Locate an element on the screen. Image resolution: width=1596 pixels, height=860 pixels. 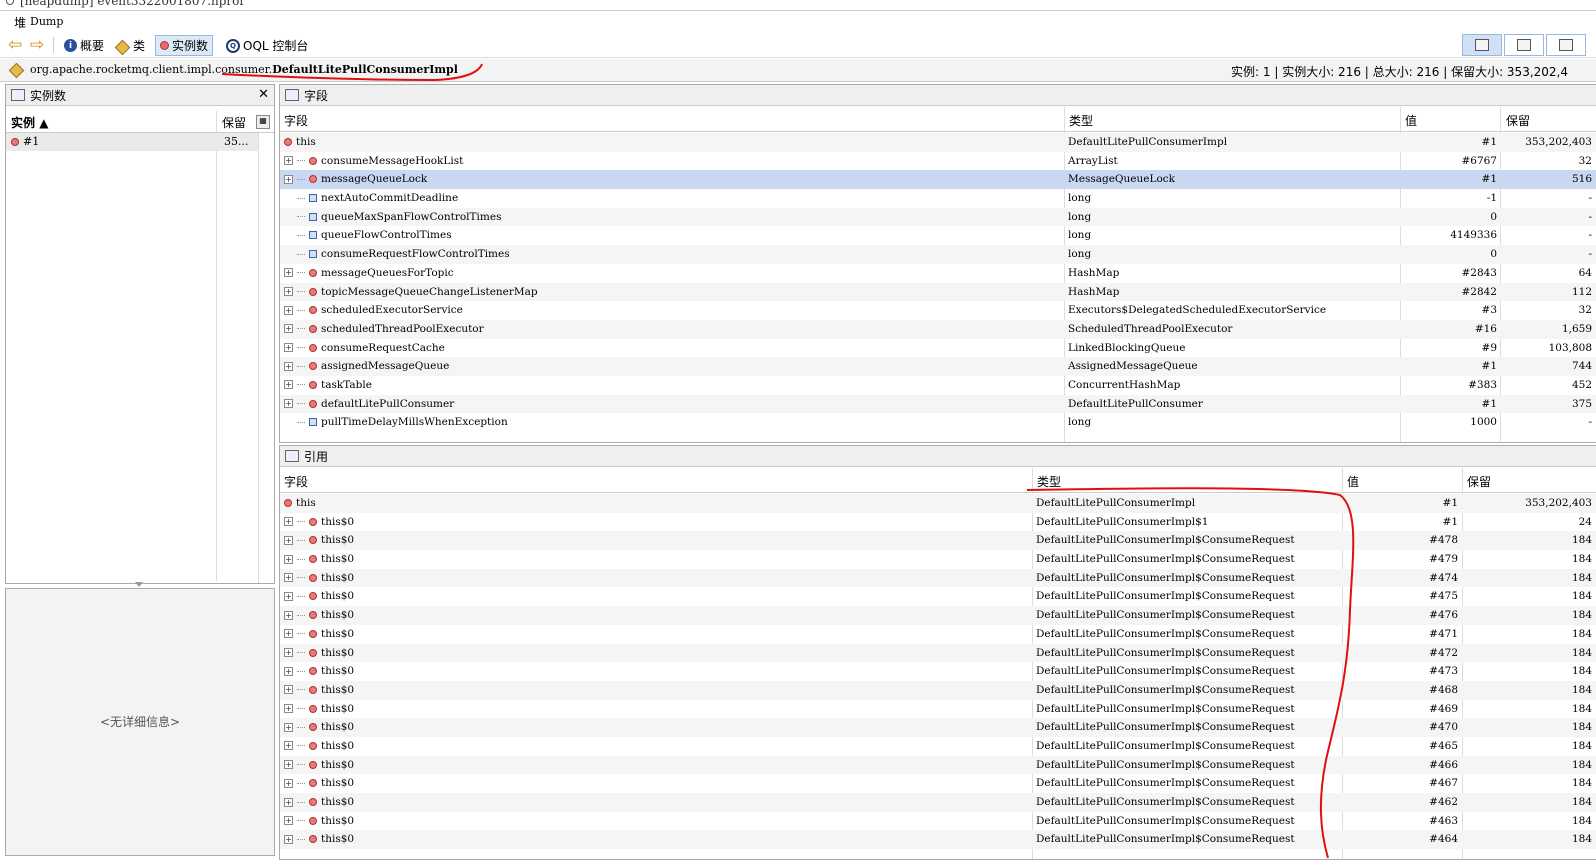
table-row: + this$0 DefaultLitePullConsumerImpl$1 #1 24 is located at coordinates (938, 522).